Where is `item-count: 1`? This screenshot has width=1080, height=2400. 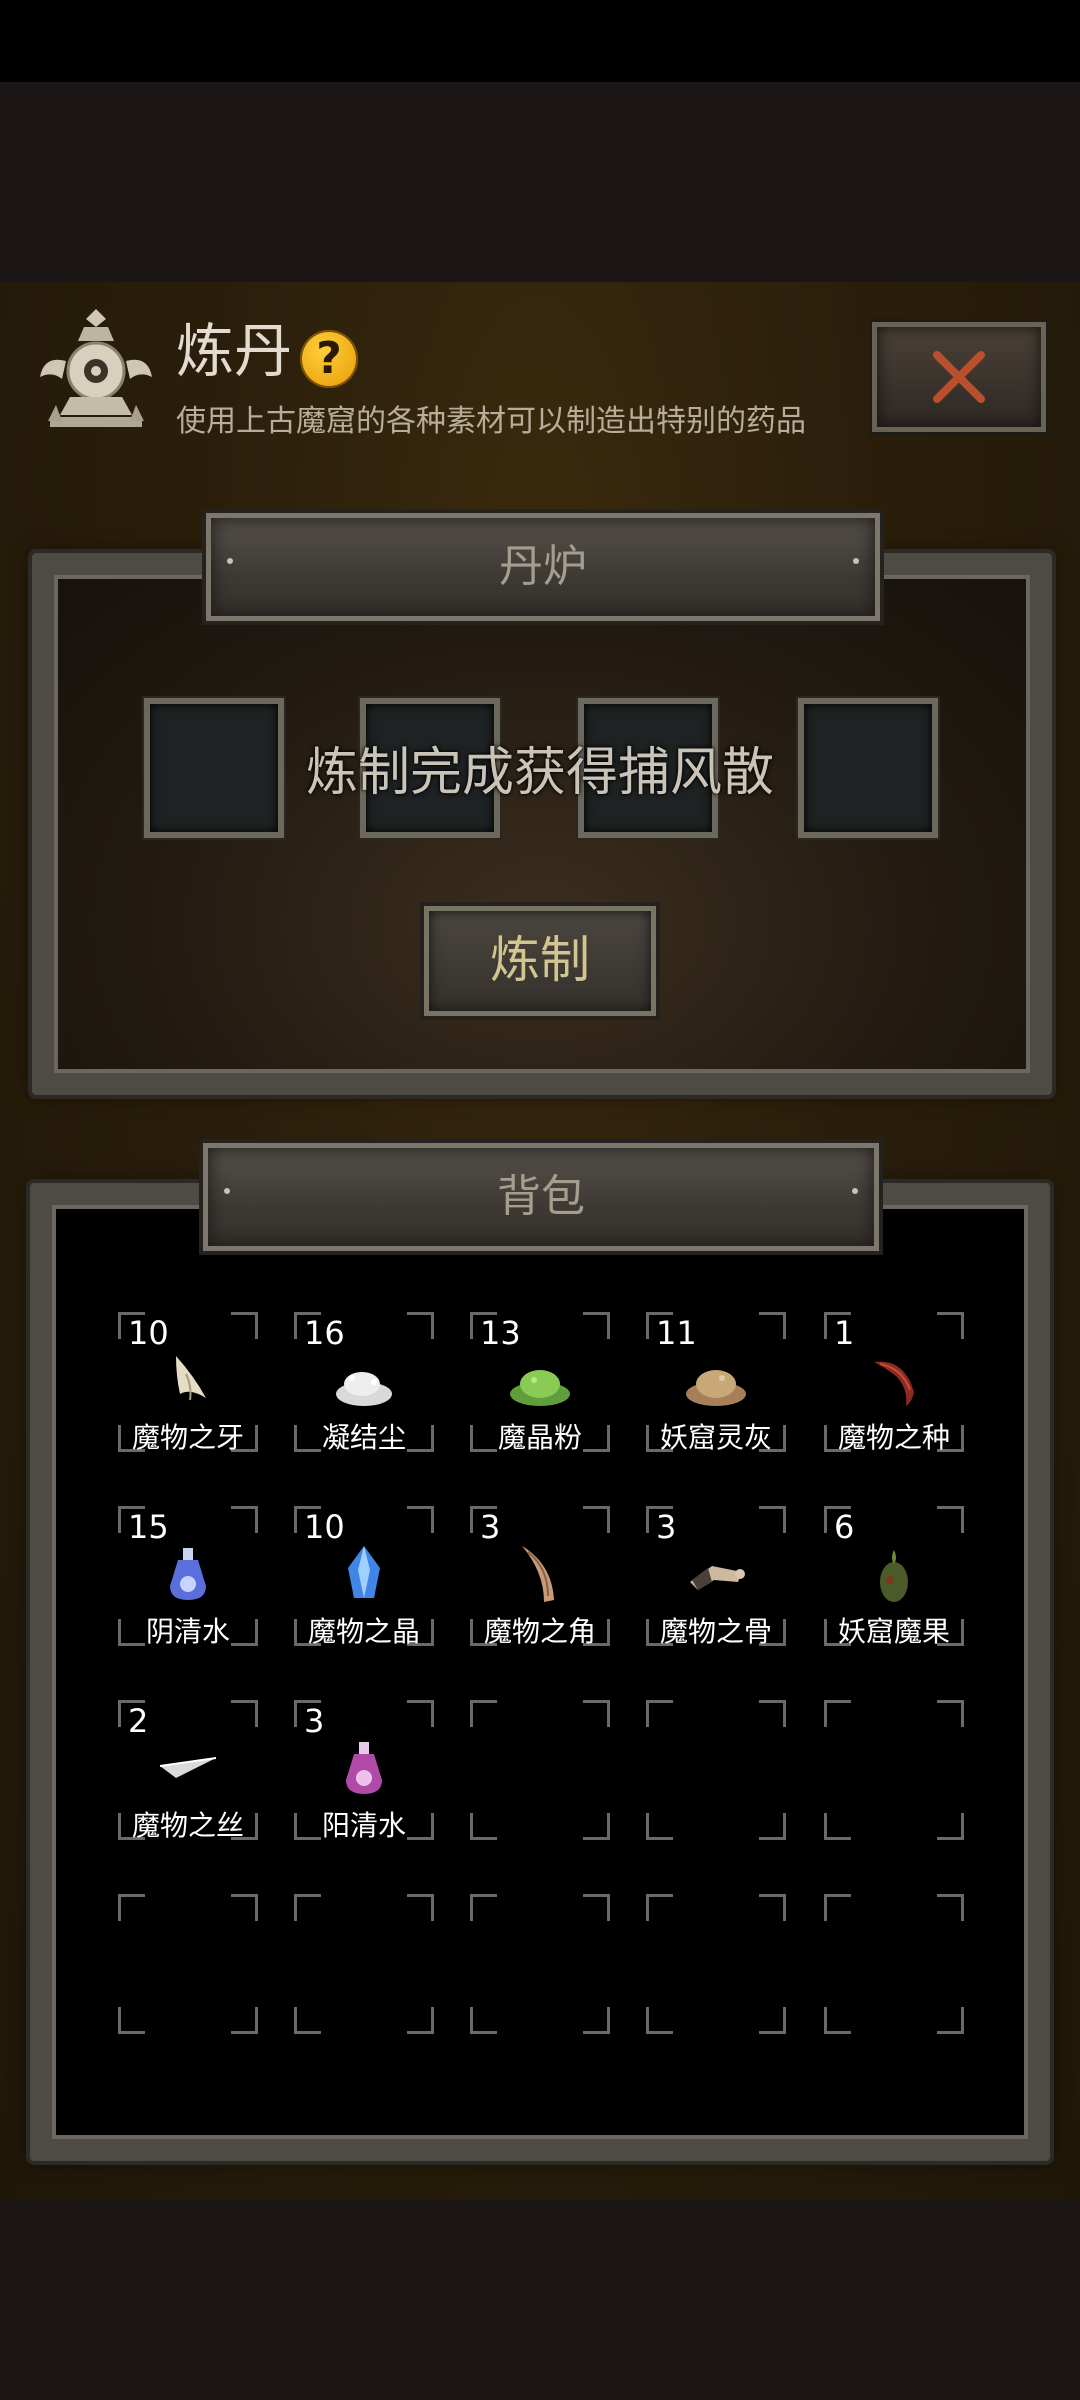
item-count: 1 is located at coordinates (844, 1333).